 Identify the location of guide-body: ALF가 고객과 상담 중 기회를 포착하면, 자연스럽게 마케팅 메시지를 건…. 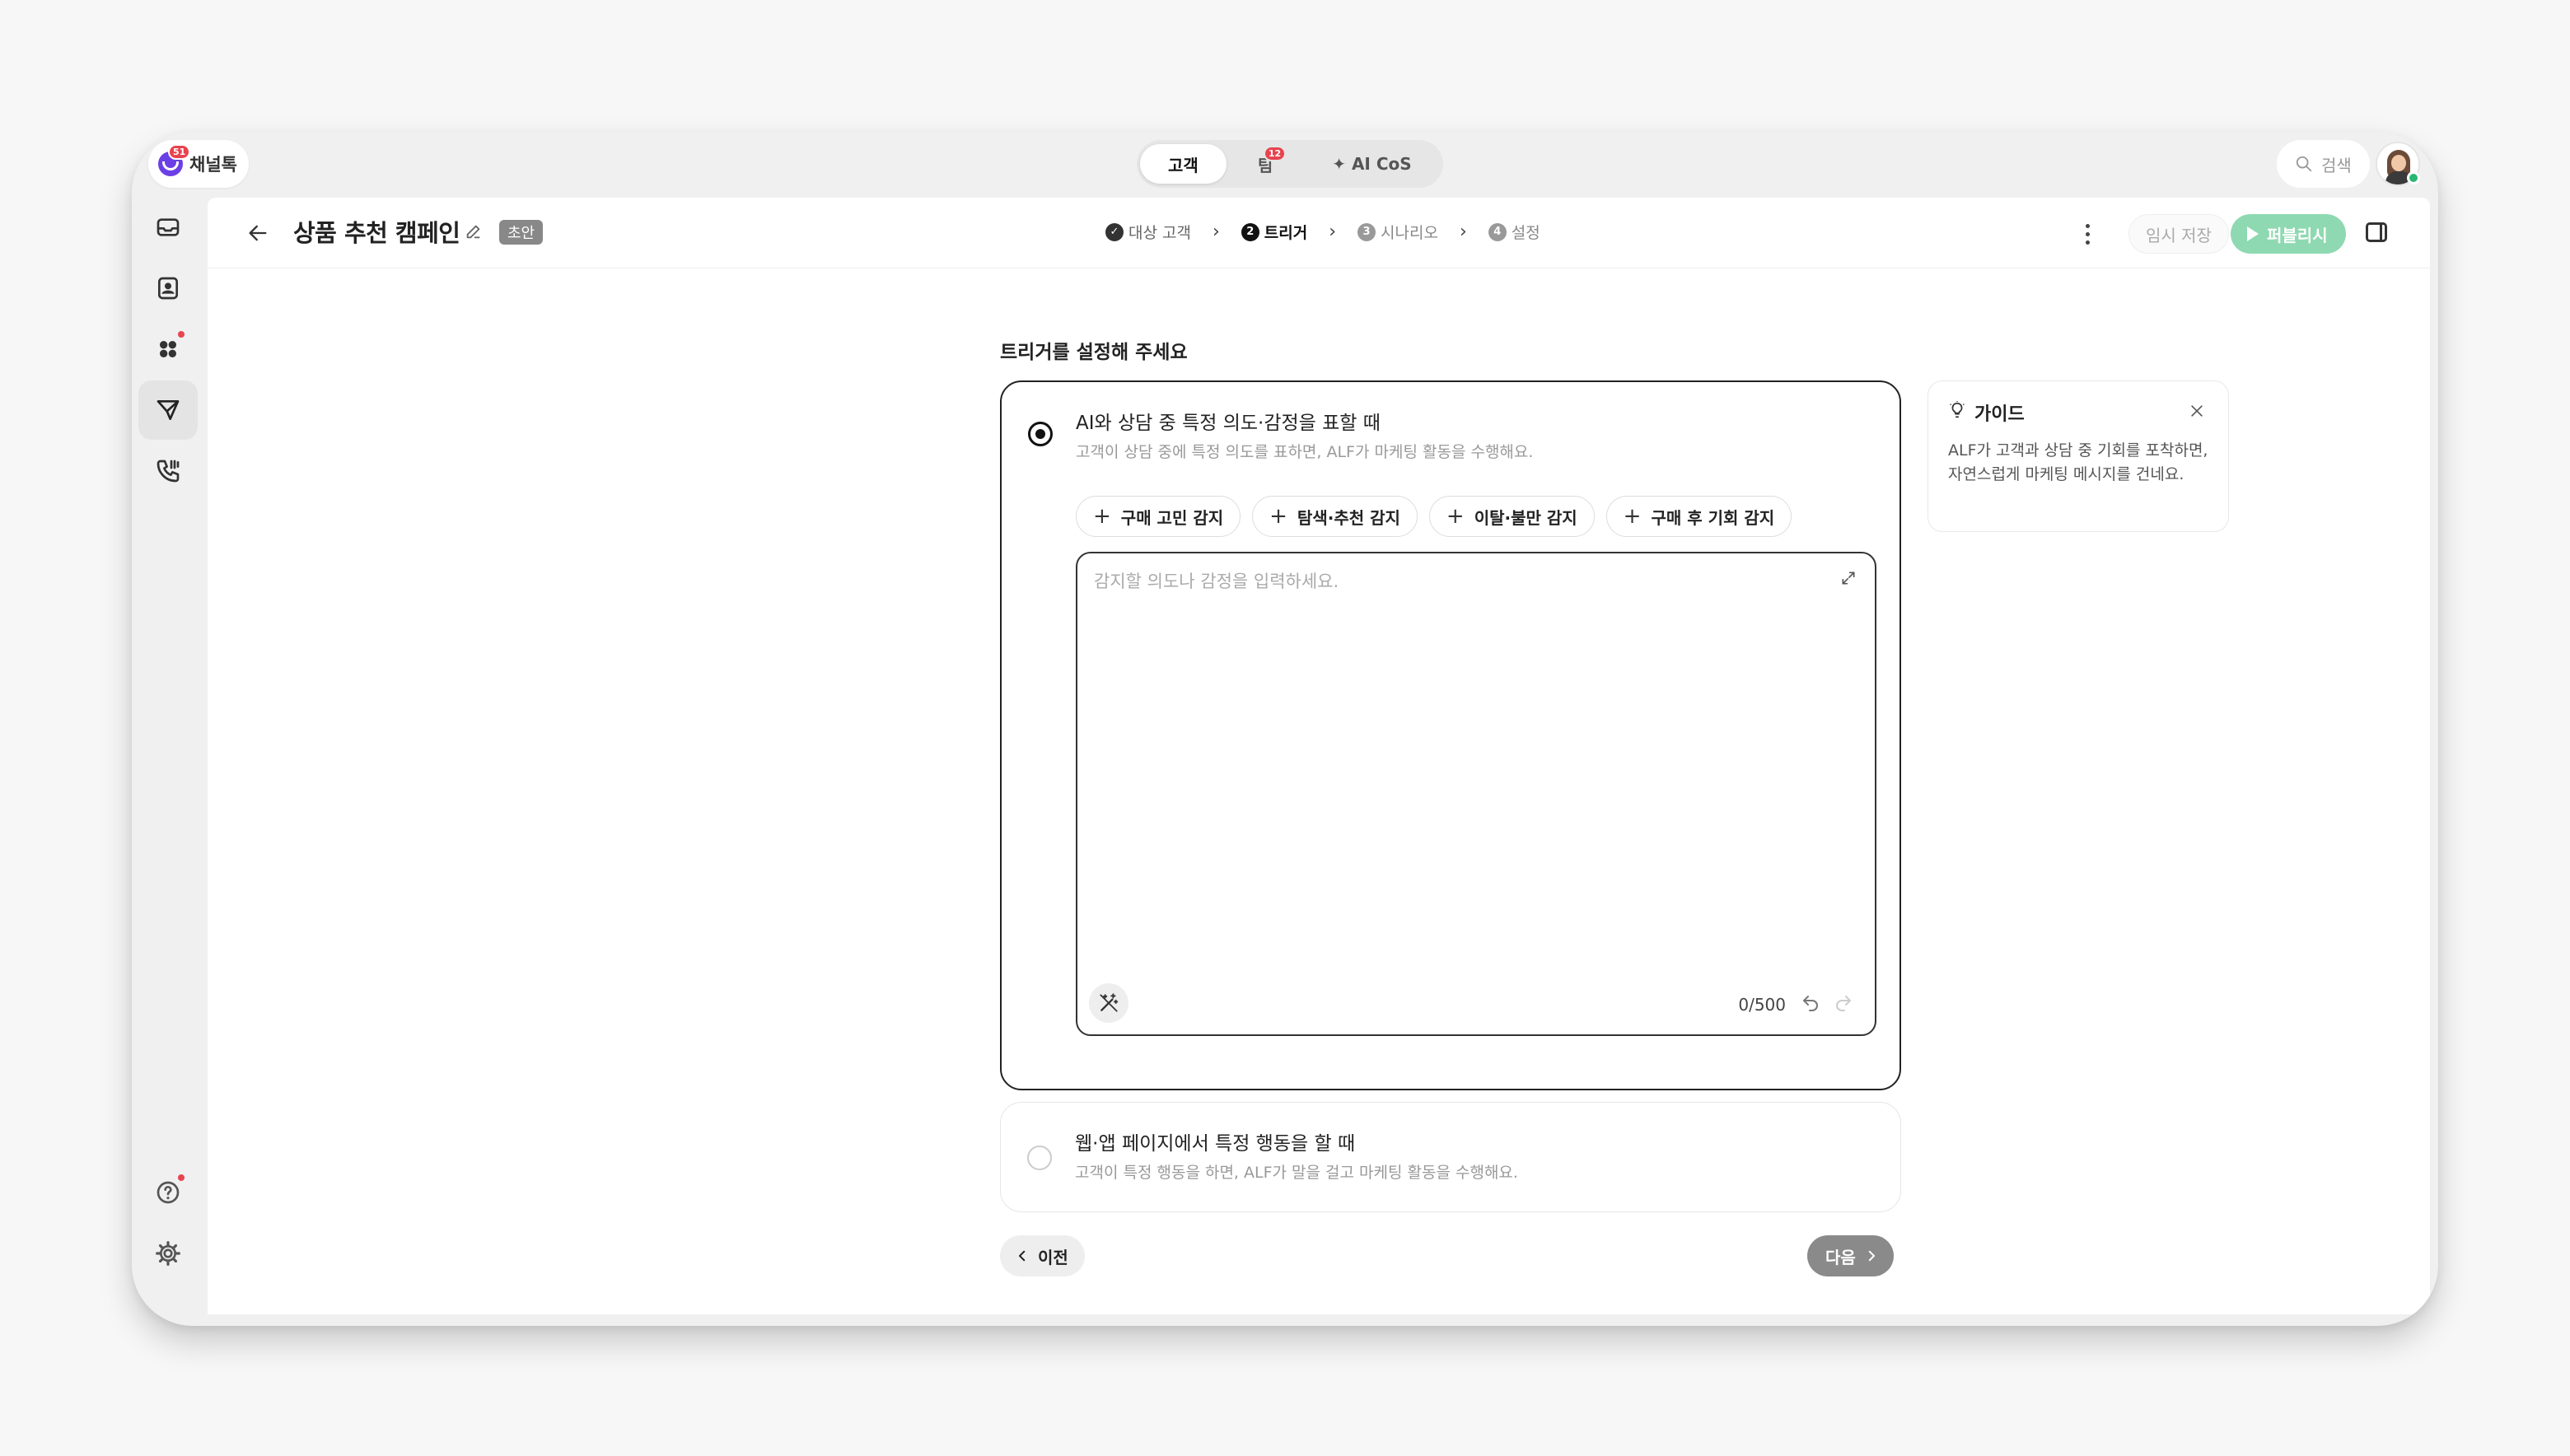
(2078, 462).